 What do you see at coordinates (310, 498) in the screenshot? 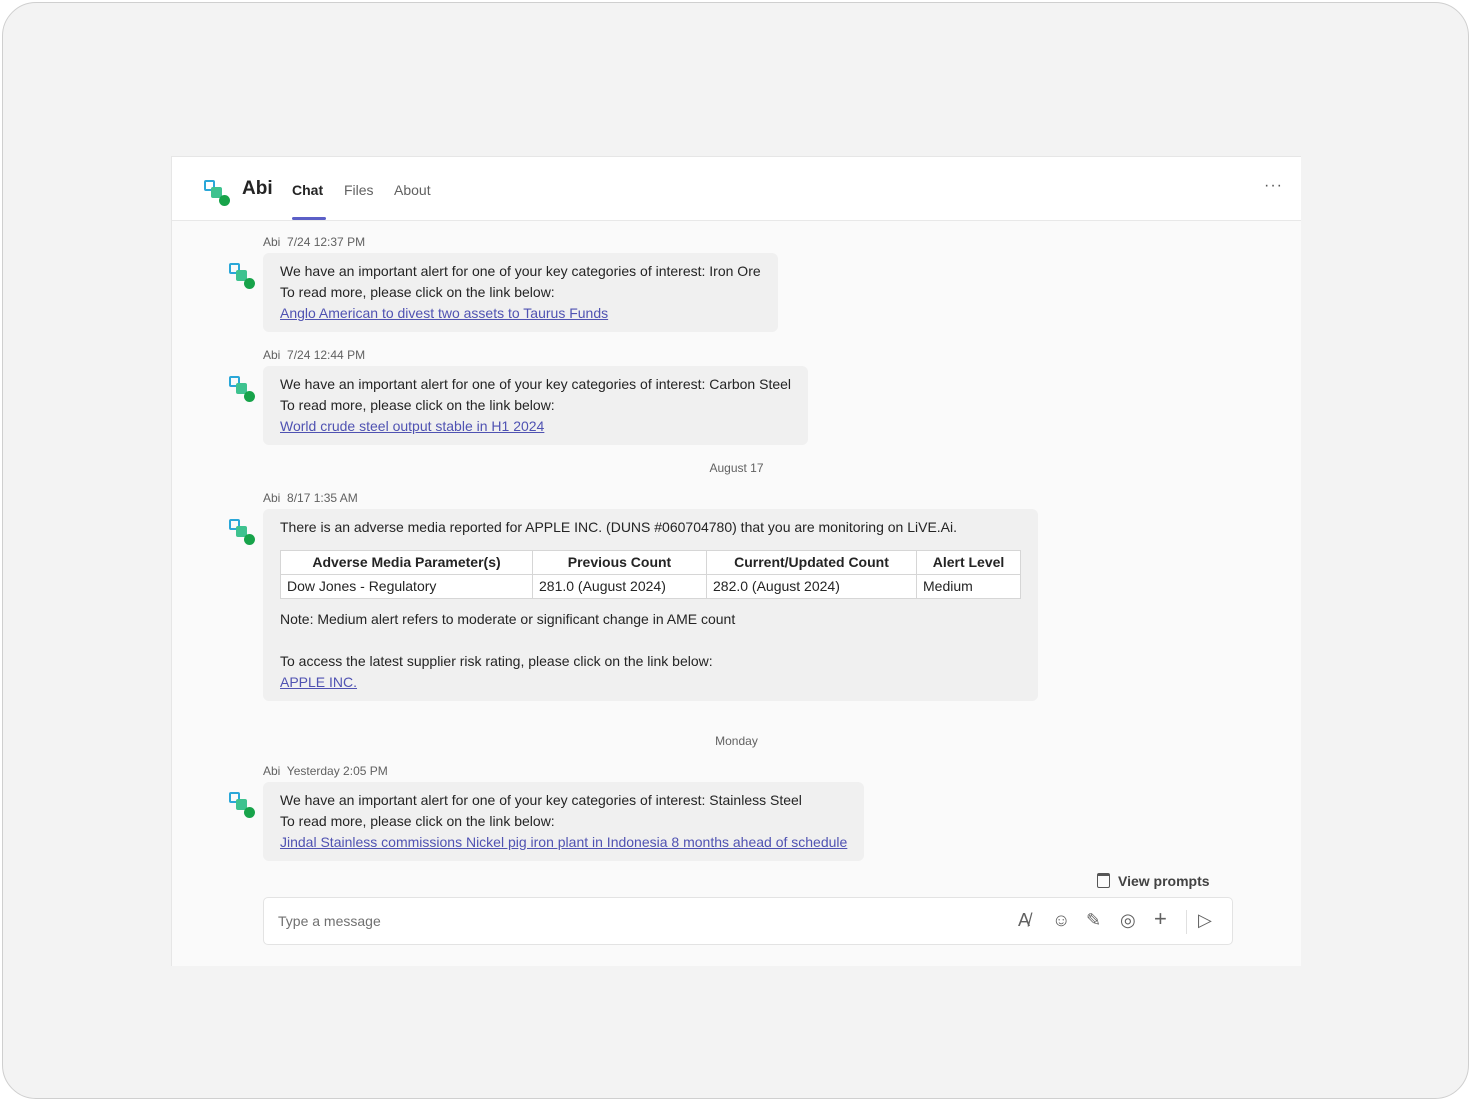
I see `message-meta: Abi 8/17 1:35 AM` at bounding box center [310, 498].